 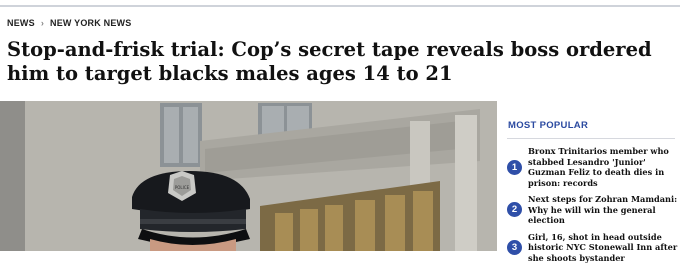 I want to click on rank-badge: 1, so click(x=514, y=167).